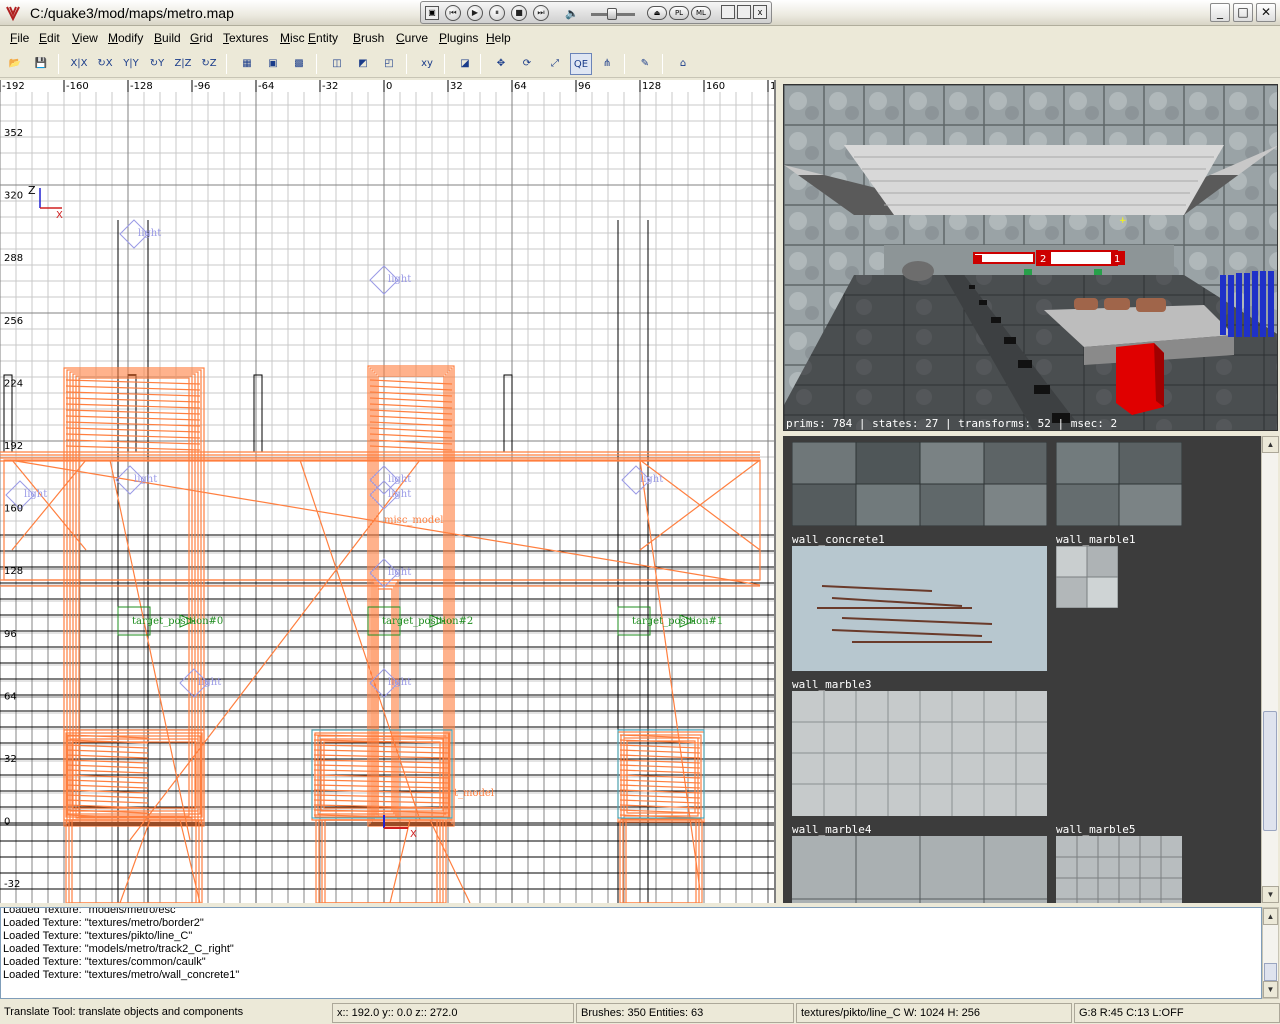  Describe the element at coordinates (497, 13) in the screenshot. I see `pause-button: ⏸` at that location.